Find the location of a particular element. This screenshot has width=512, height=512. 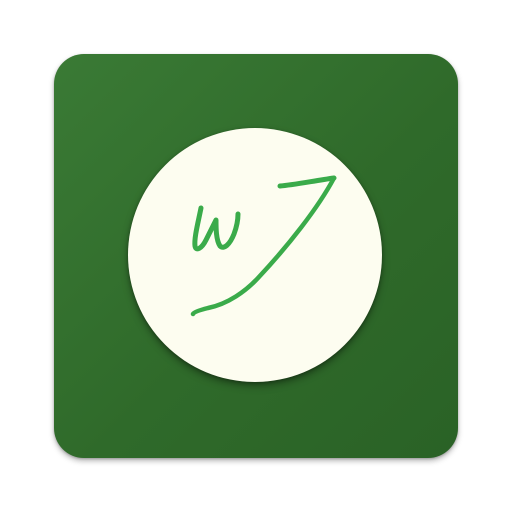

logo-letter-w-stroke is located at coordinates (216, 228).